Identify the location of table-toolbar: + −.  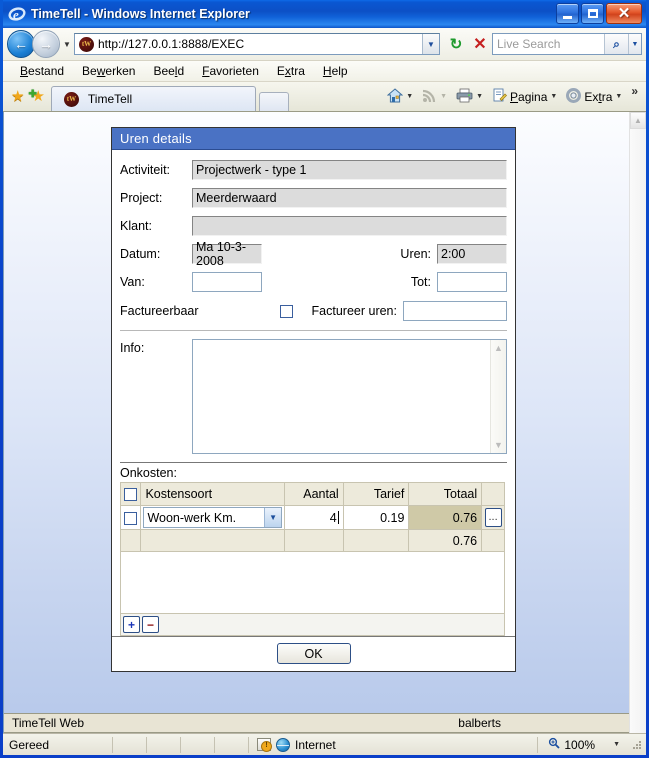
(312, 625).